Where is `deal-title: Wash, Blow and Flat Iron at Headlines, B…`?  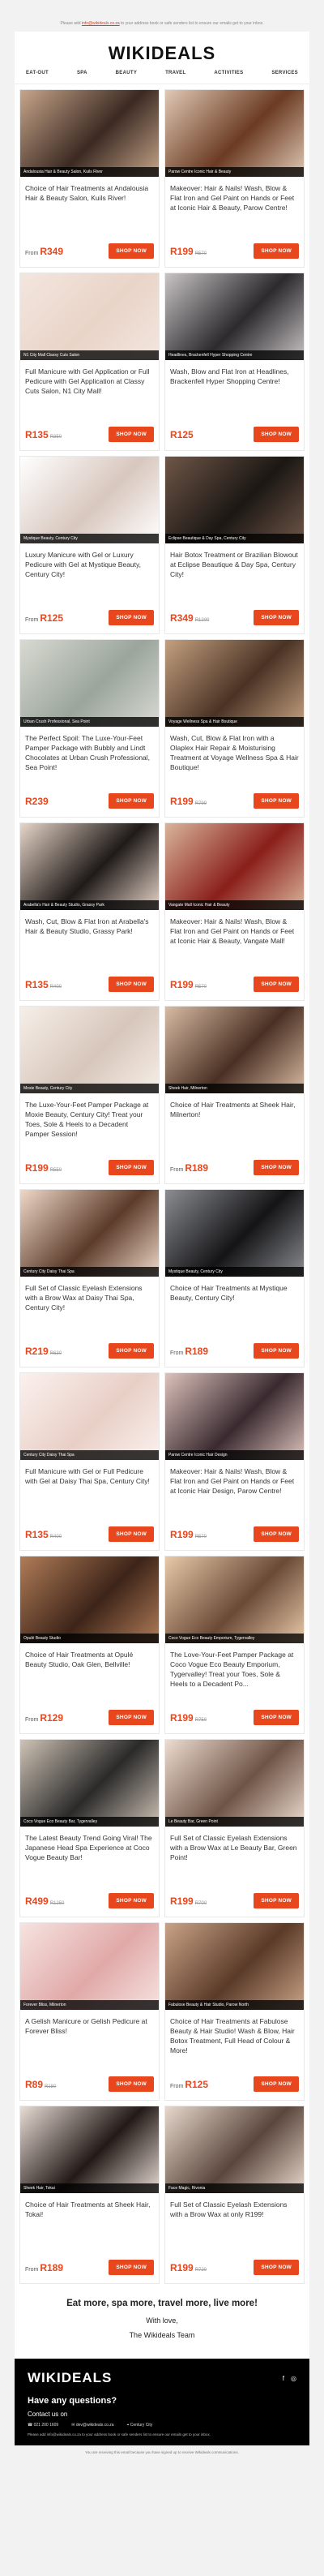
deal-title: Wash, Blow and Flat Iron at Headlines, B… is located at coordinates (235, 384).